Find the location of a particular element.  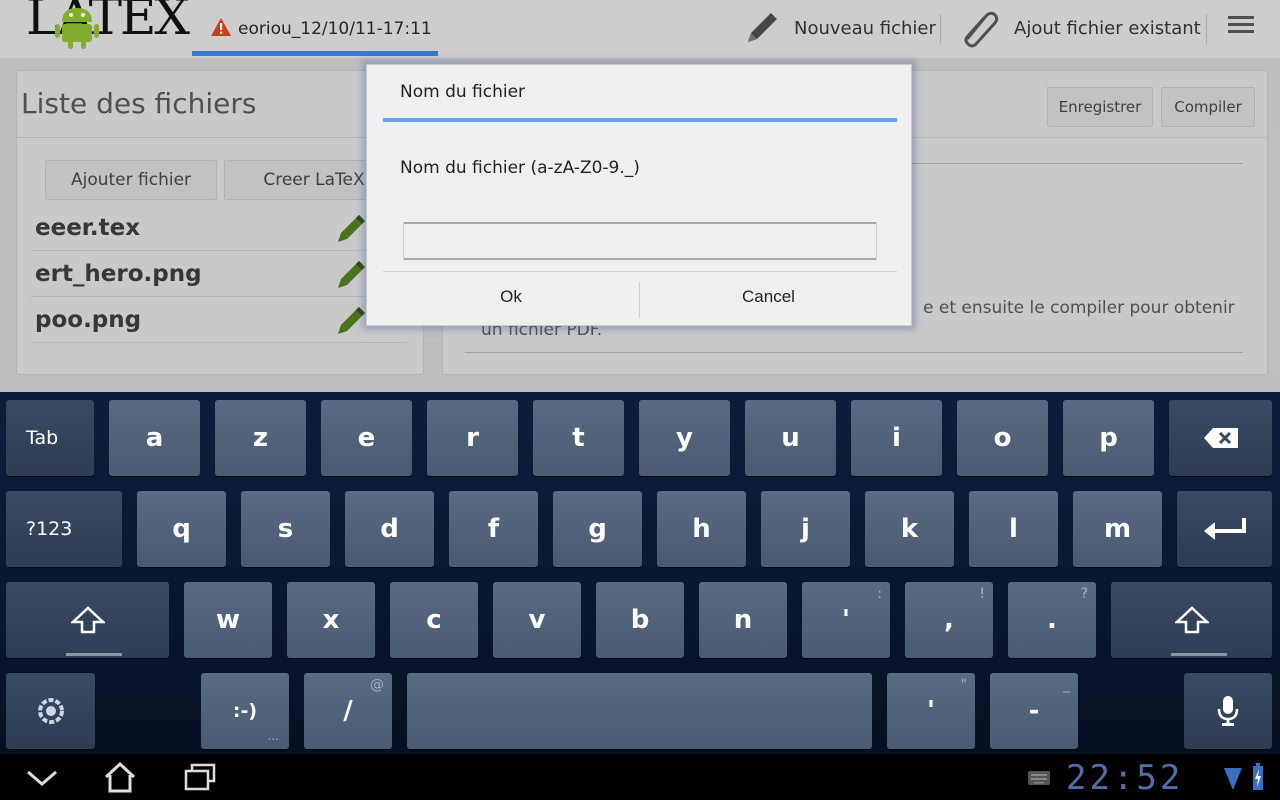

key-a: a is located at coordinates (154, 438).